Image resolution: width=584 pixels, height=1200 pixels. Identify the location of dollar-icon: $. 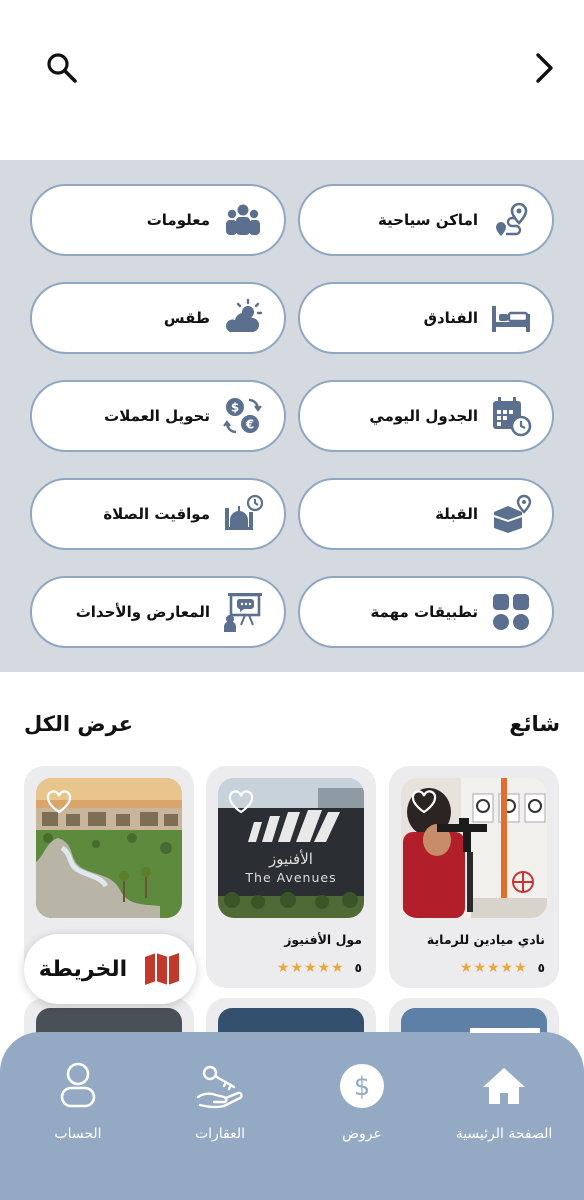
(362, 1086).